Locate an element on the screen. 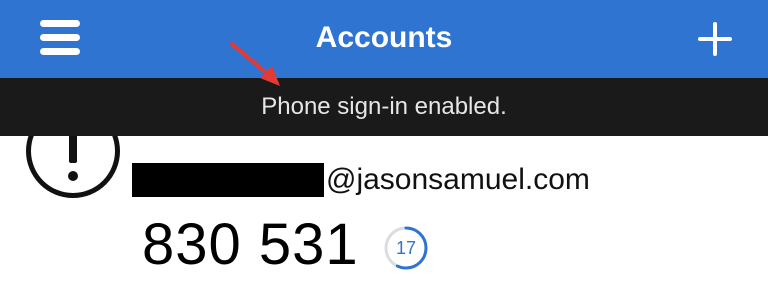 The image size is (768, 281). red-arrow-annotation-icon is located at coordinates (255, 64).